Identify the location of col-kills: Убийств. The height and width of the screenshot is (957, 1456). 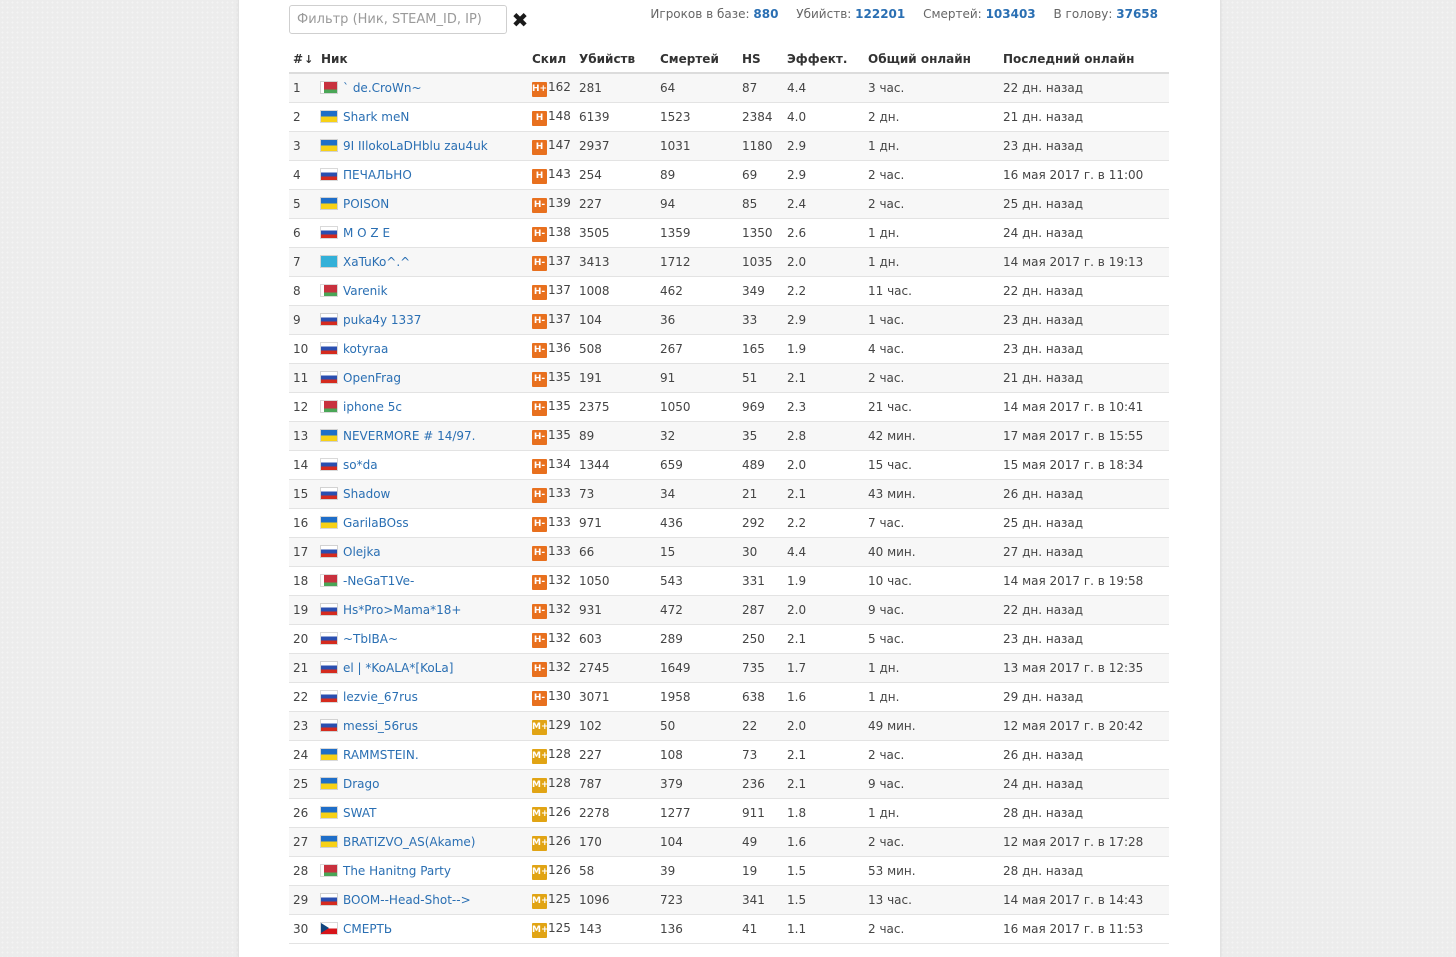
(615, 59).